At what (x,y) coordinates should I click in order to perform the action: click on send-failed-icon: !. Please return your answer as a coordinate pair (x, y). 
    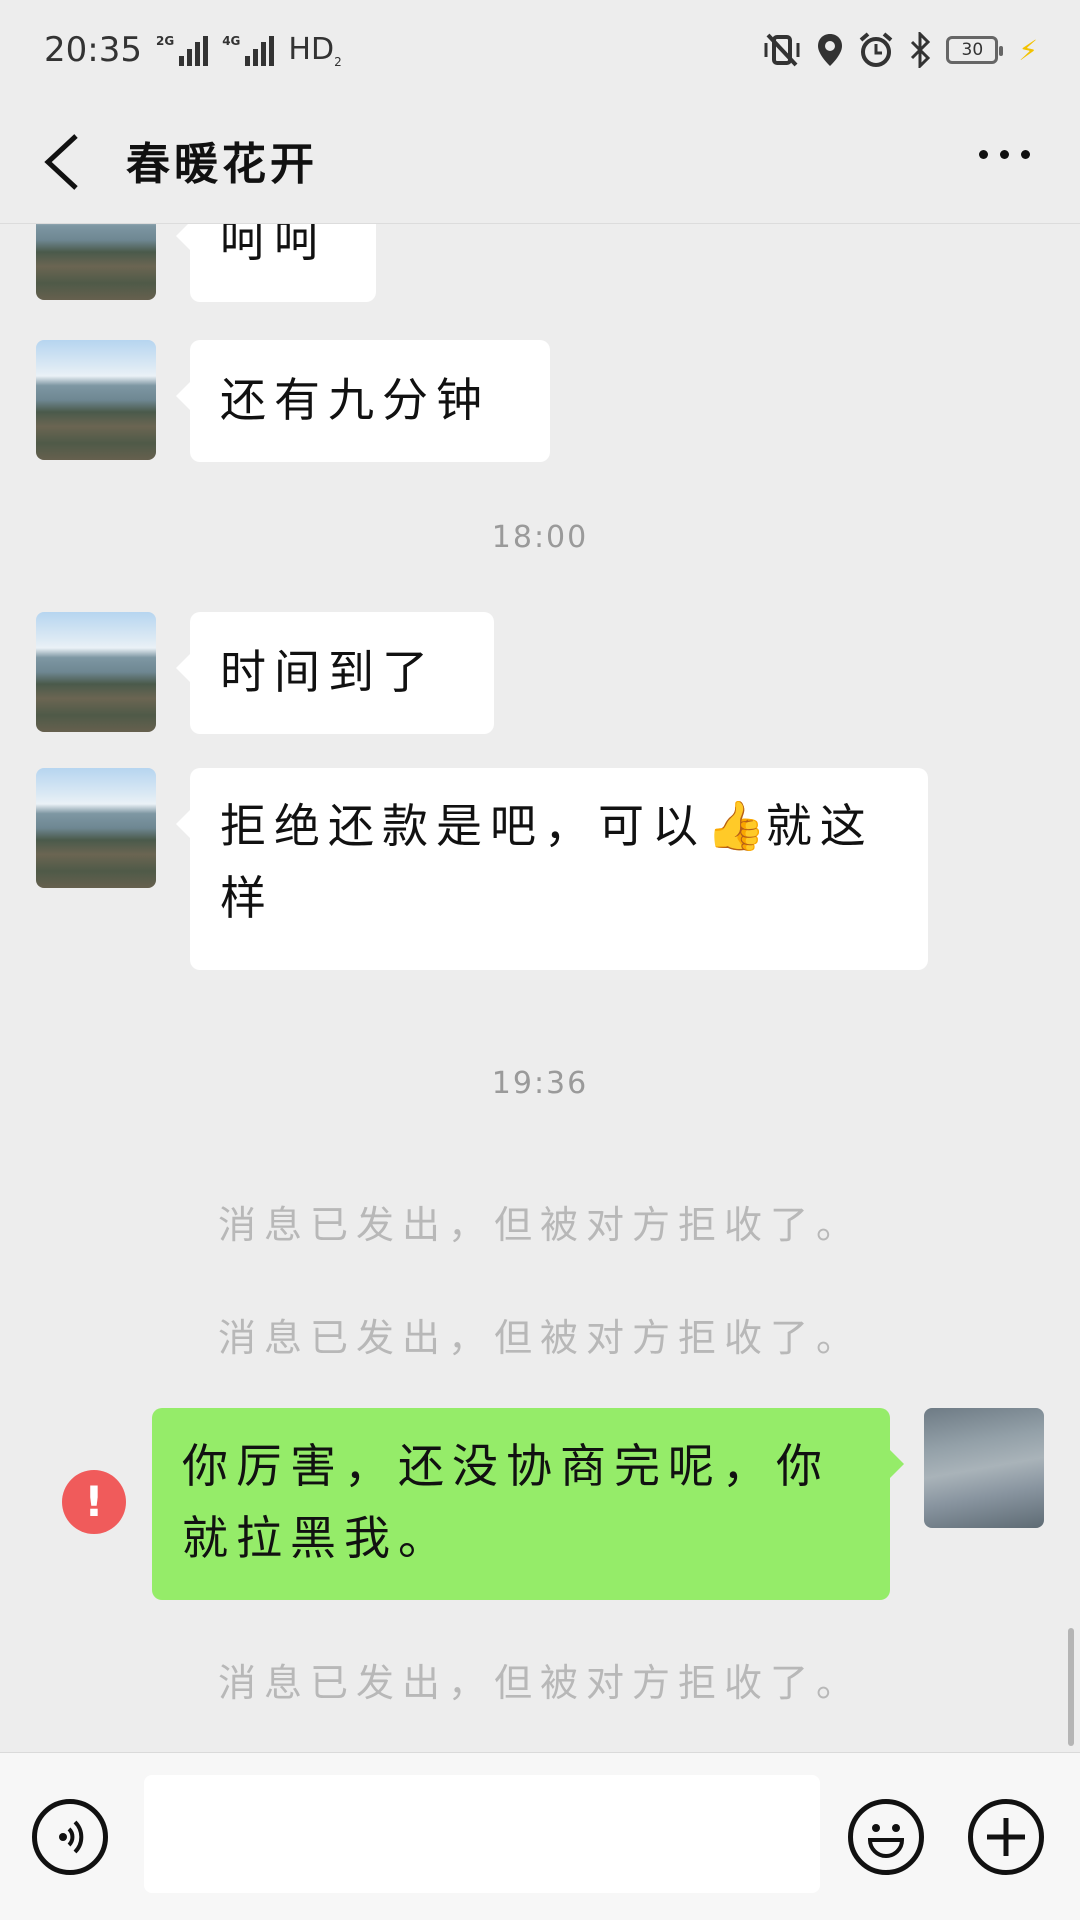
    Looking at the image, I should click on (94, 1502).